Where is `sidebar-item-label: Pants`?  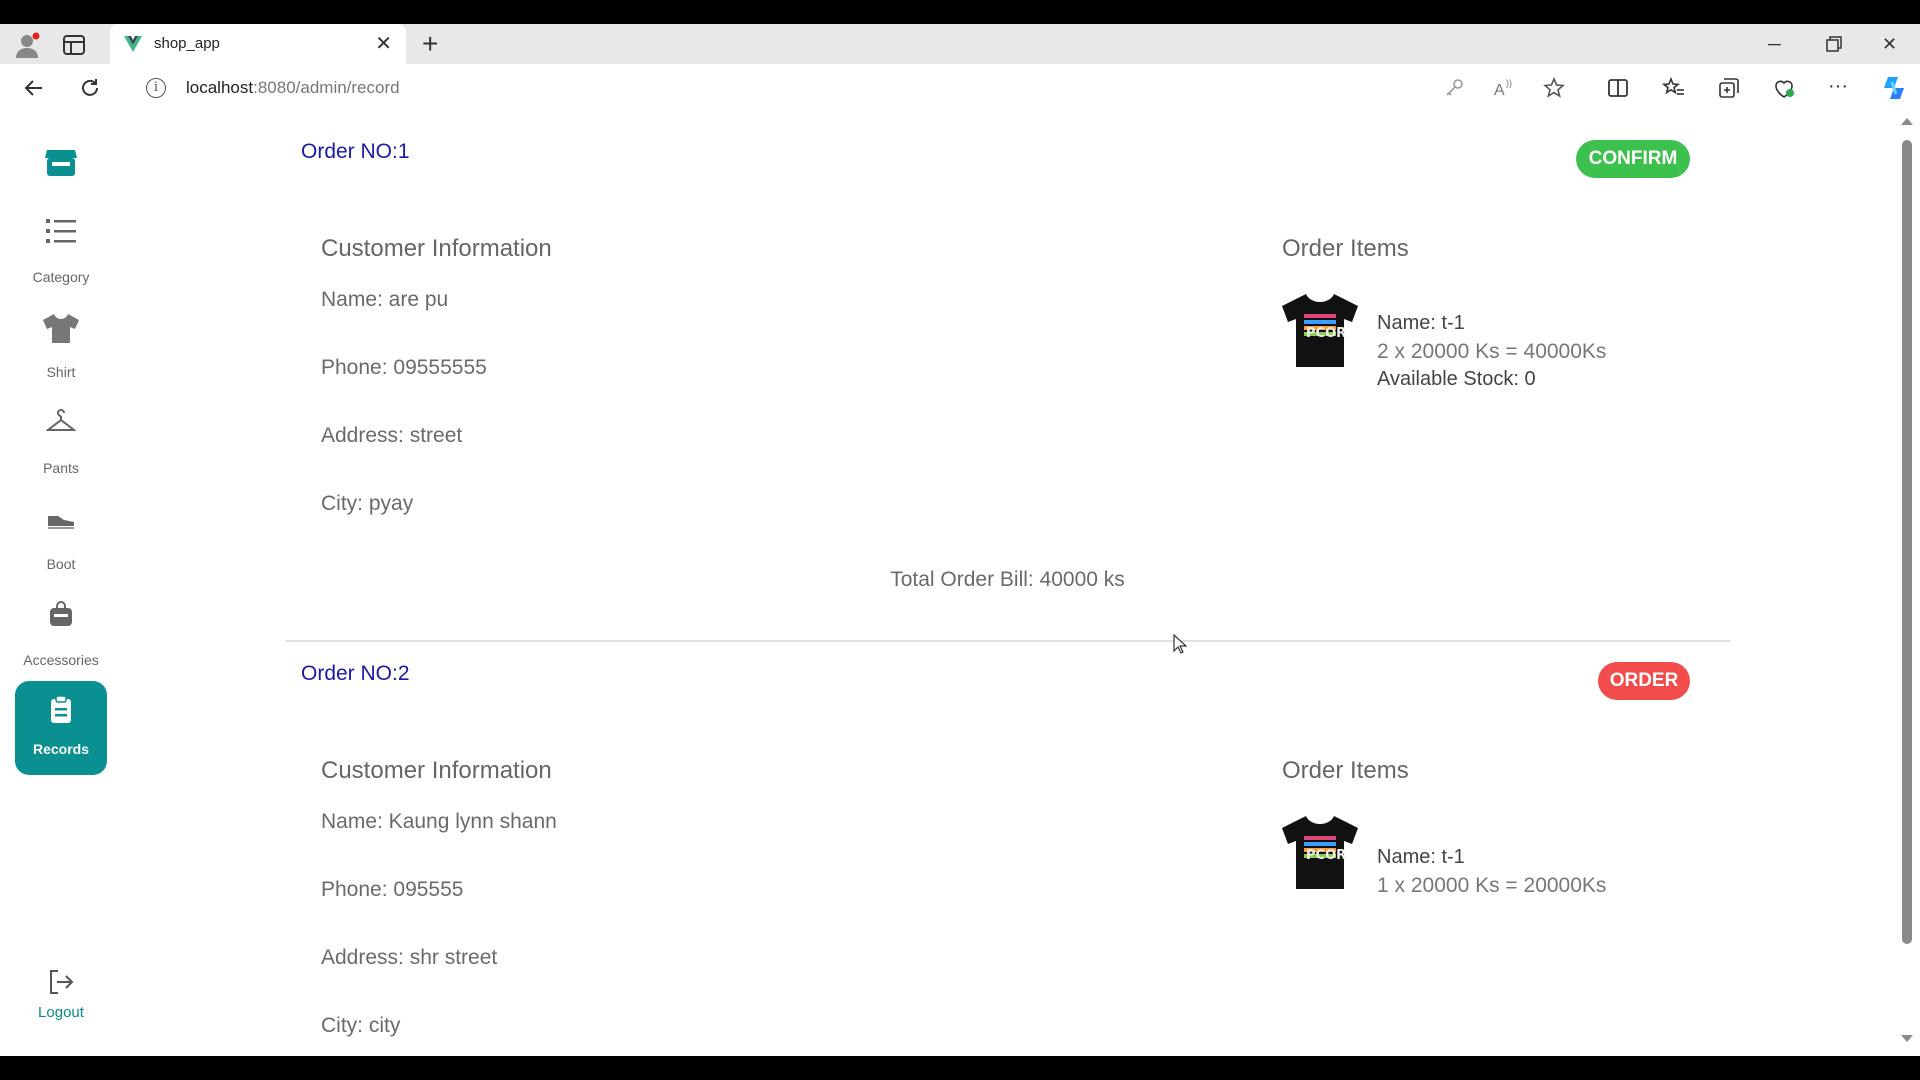 sidebar-item-label: Pants is located at coordinates (61, 468).